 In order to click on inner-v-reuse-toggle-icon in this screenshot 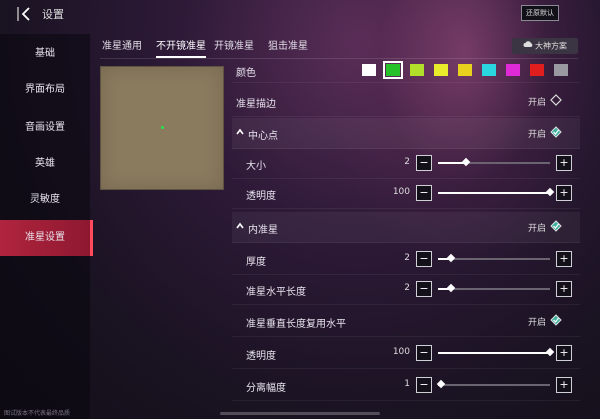, I will do `click(556, 320)`.